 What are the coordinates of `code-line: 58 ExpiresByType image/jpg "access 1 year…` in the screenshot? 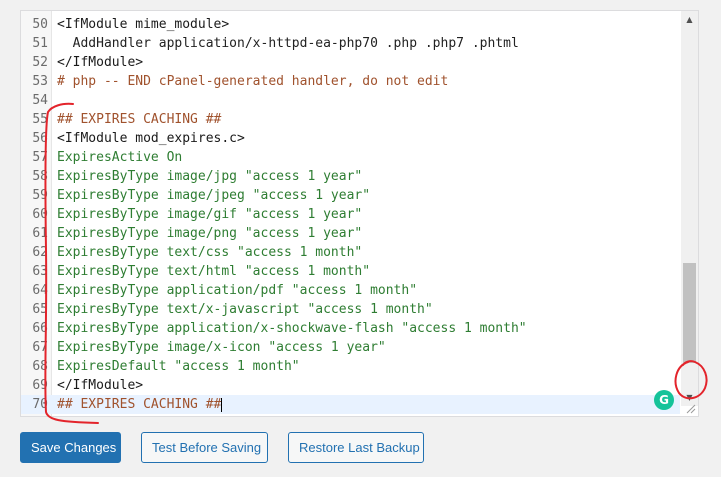 It's located at (350, 176).